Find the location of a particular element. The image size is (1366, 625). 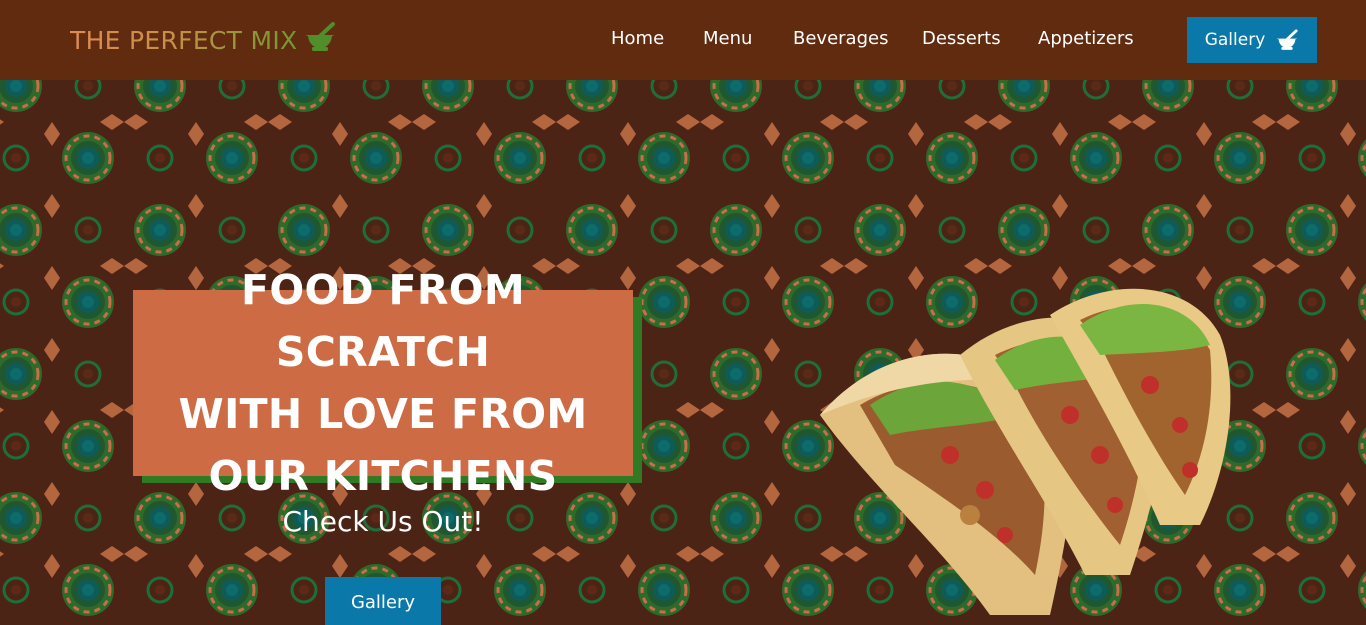

nav-item-menu: Menu is located at coordinates (727, 38).